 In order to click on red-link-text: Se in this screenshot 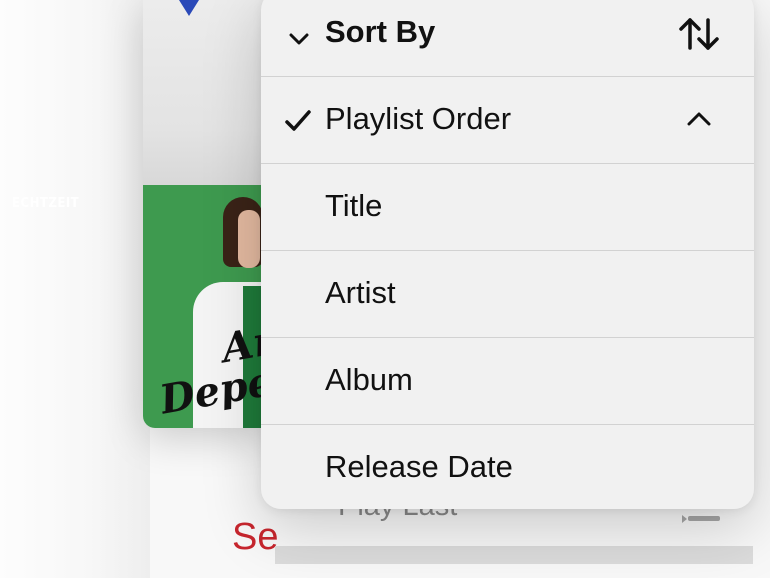, I will do `click(255, 537)`.